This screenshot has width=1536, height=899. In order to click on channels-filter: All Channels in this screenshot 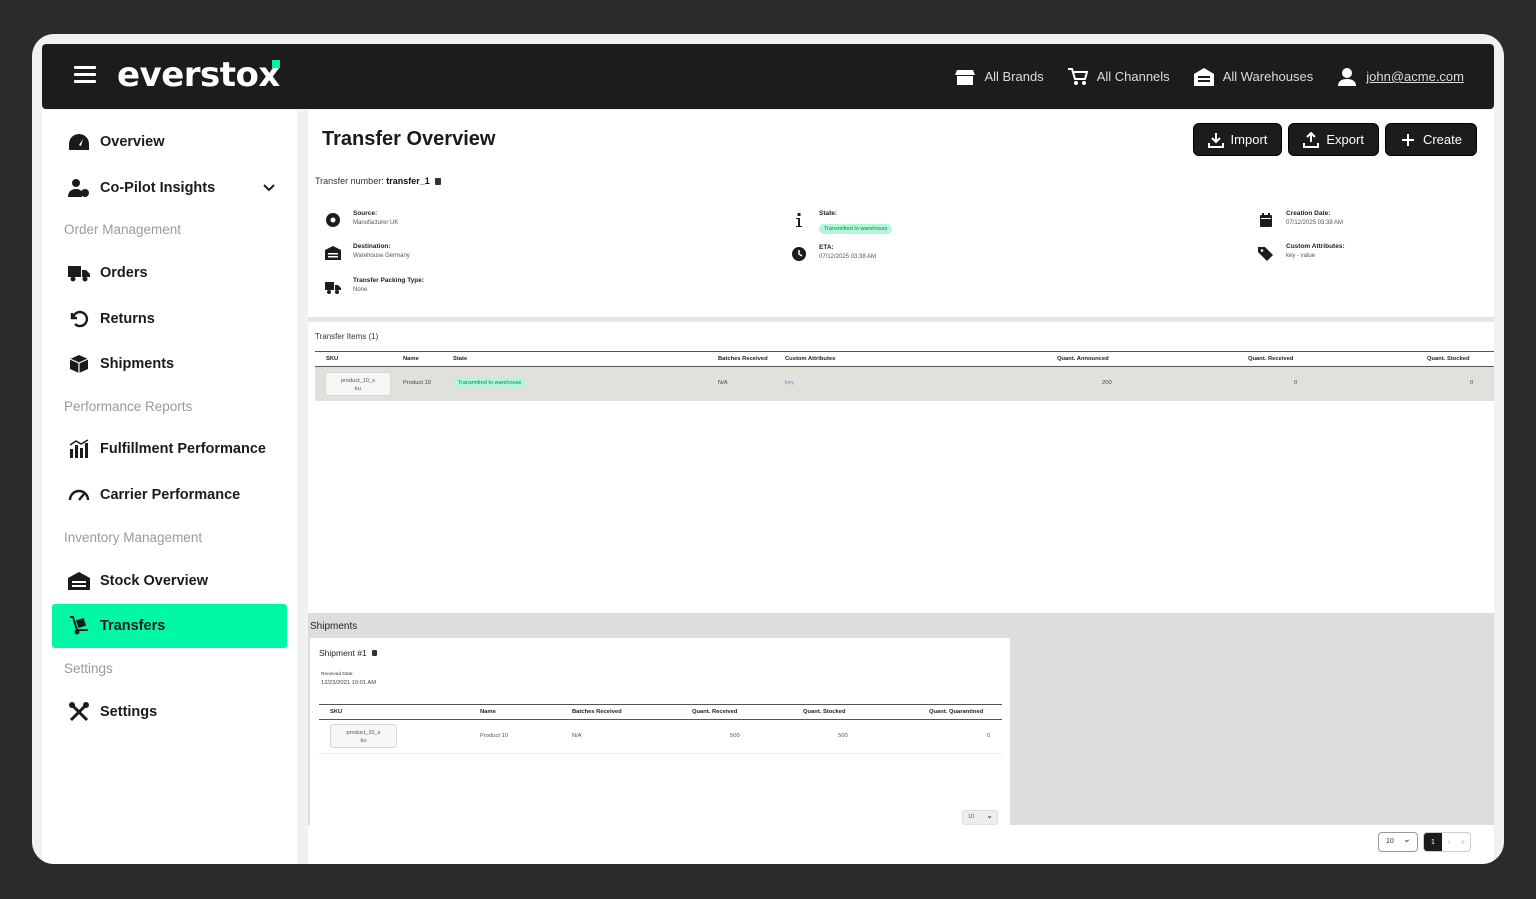, I will do `click(1118, 76)`.